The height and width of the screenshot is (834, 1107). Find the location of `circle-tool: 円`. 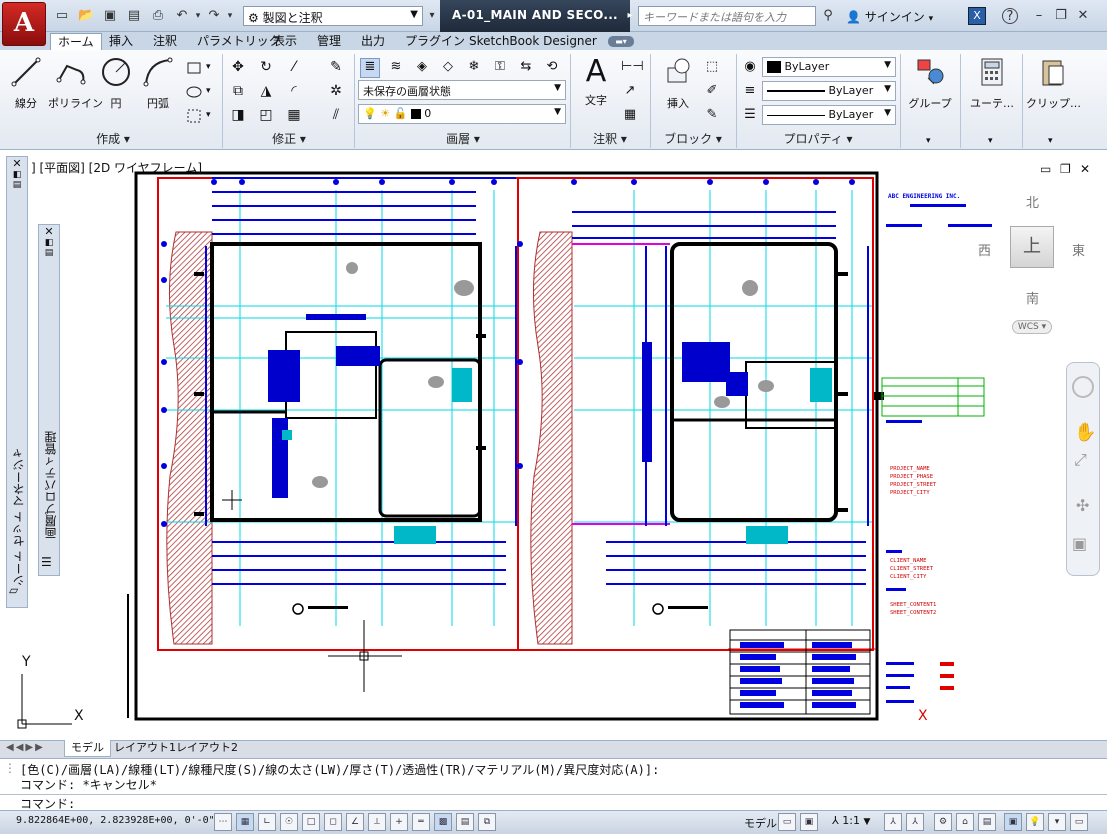

circle-tool: 円 is located at coordinates (116, 83).